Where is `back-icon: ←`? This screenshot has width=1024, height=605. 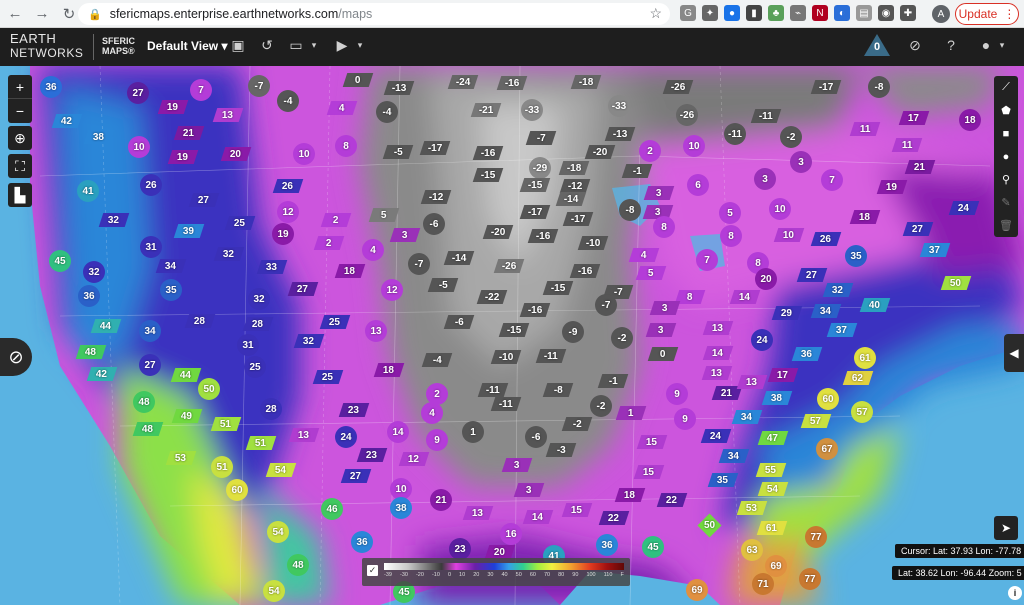
back-icon: ← is located at coordinates (15, 14).